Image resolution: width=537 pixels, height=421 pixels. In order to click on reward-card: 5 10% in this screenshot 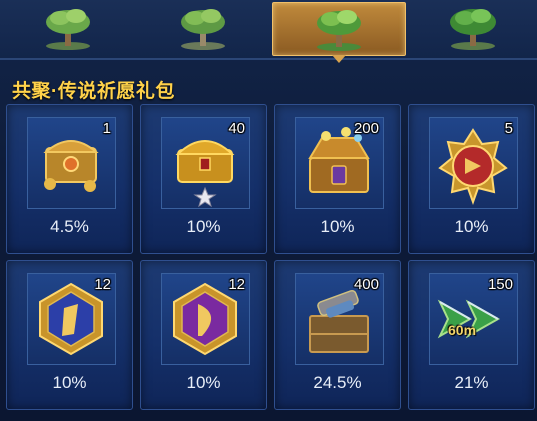, I will do `click(471, 179)`.